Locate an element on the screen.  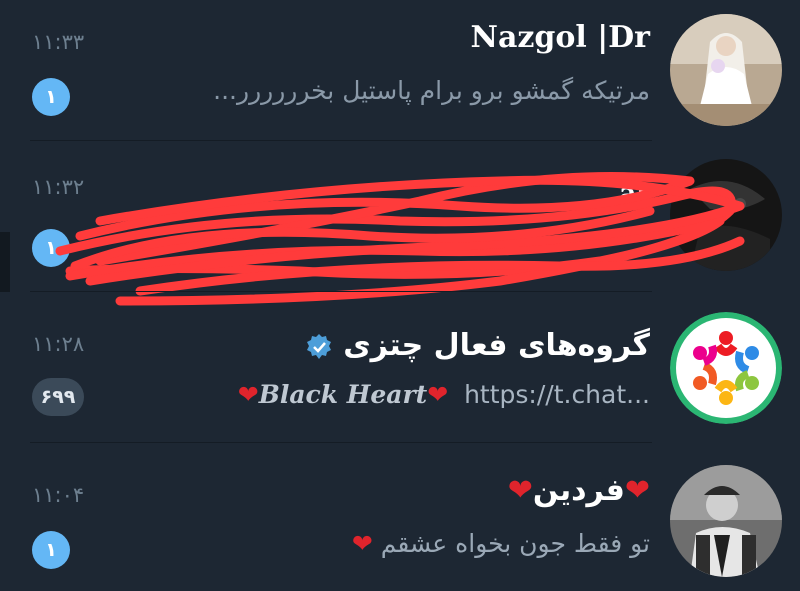
colorful-people-circle-icon is located at coordinates (726, 368).